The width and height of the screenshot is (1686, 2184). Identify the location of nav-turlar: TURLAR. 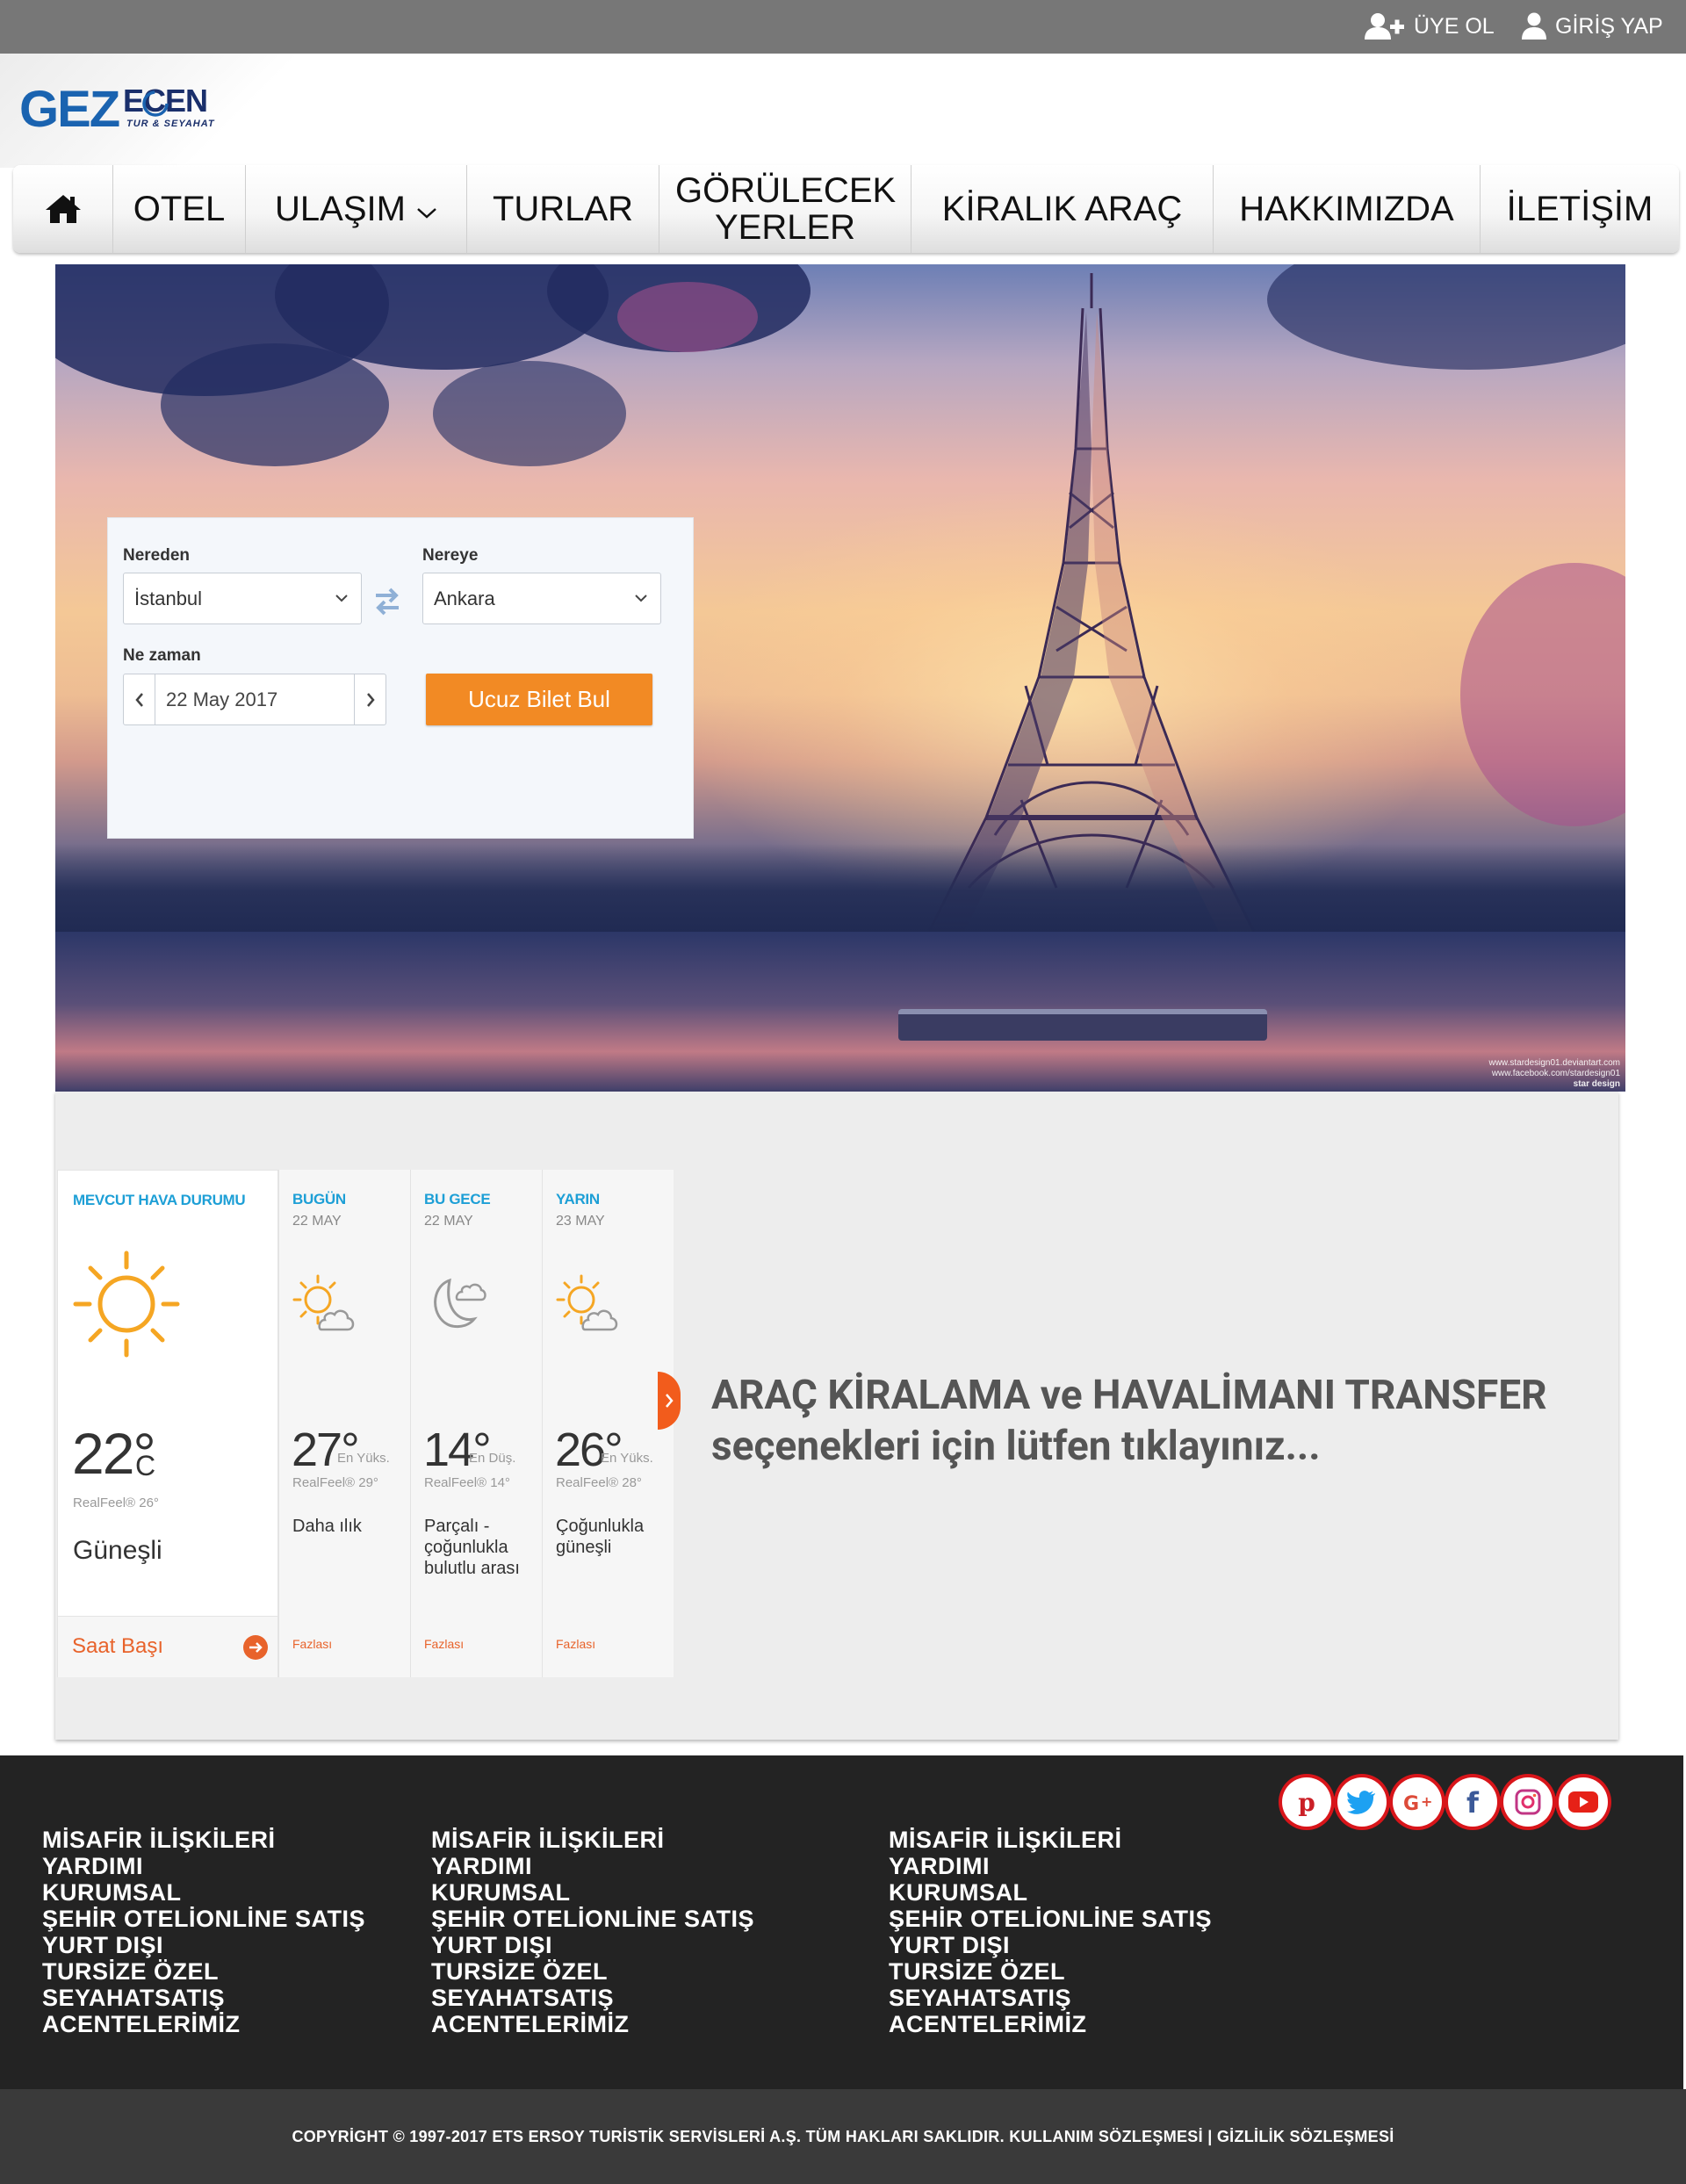
(563, 209).